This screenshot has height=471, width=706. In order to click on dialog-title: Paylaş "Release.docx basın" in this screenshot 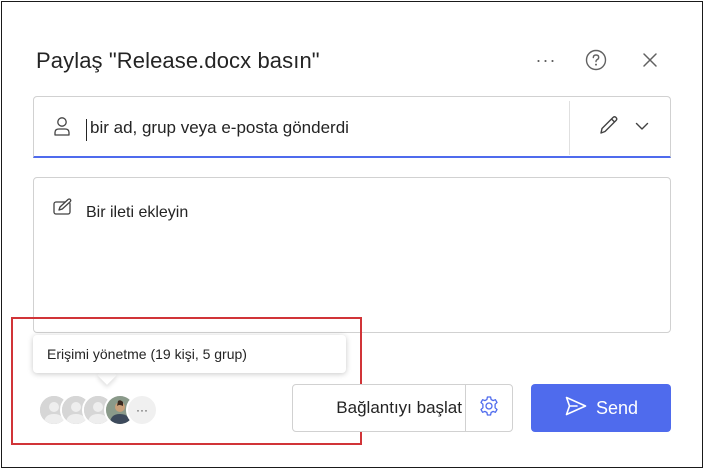, I will do `click(178, 60)`.